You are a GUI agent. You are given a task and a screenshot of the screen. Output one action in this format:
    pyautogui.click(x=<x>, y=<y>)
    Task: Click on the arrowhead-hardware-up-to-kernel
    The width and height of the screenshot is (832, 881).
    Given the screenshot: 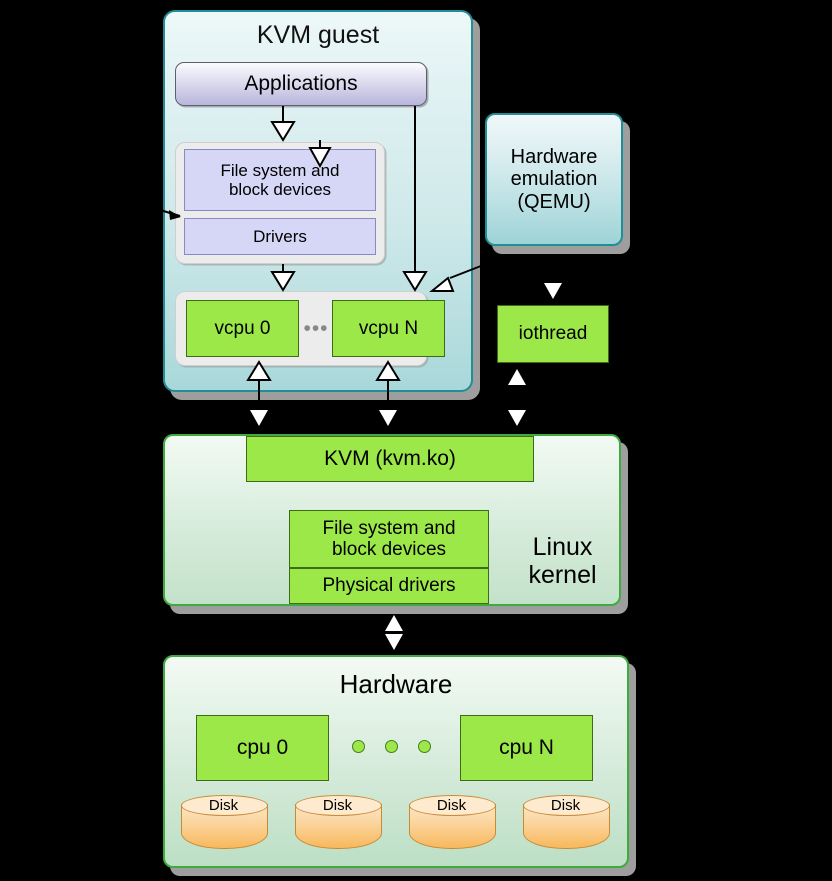 What is the action you would take?
    pyautogui.click(x=394, y=623)
    